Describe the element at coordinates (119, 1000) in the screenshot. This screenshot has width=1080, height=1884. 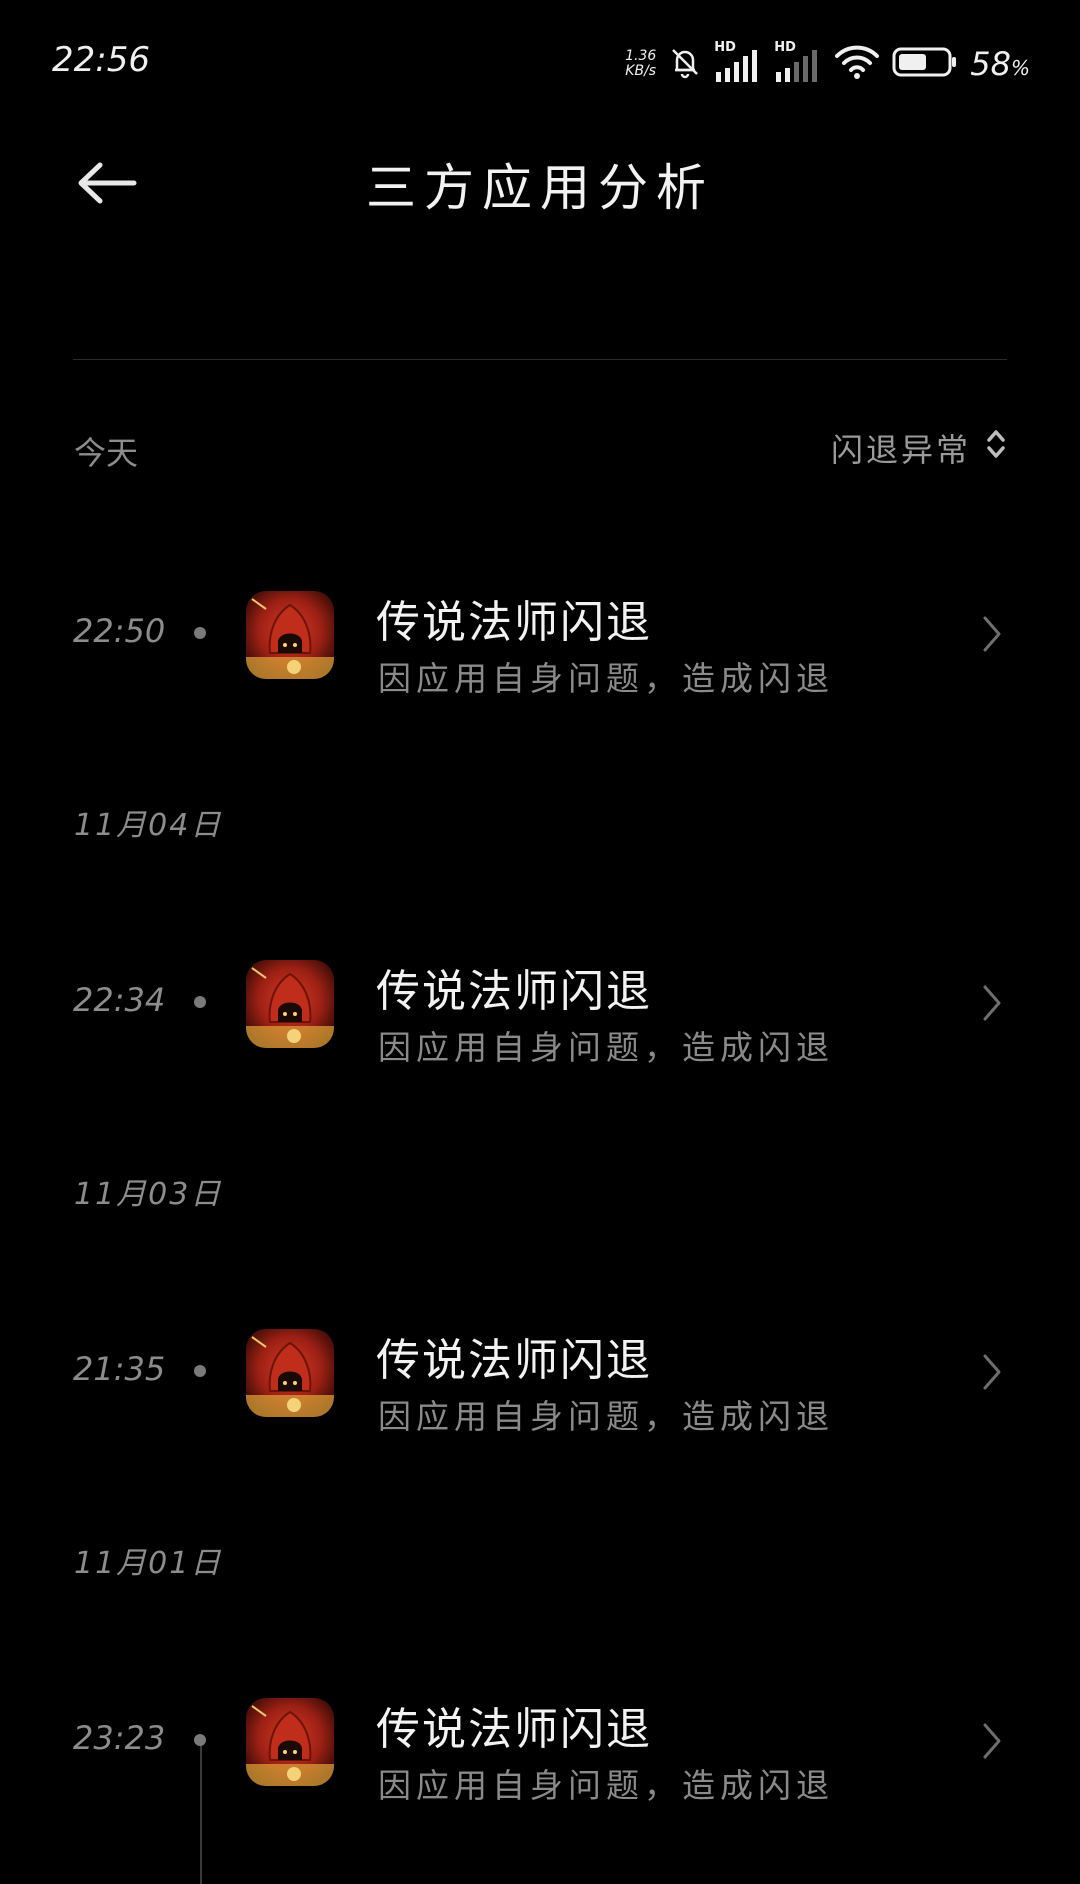
I see `event-time: 22:34` at that location.